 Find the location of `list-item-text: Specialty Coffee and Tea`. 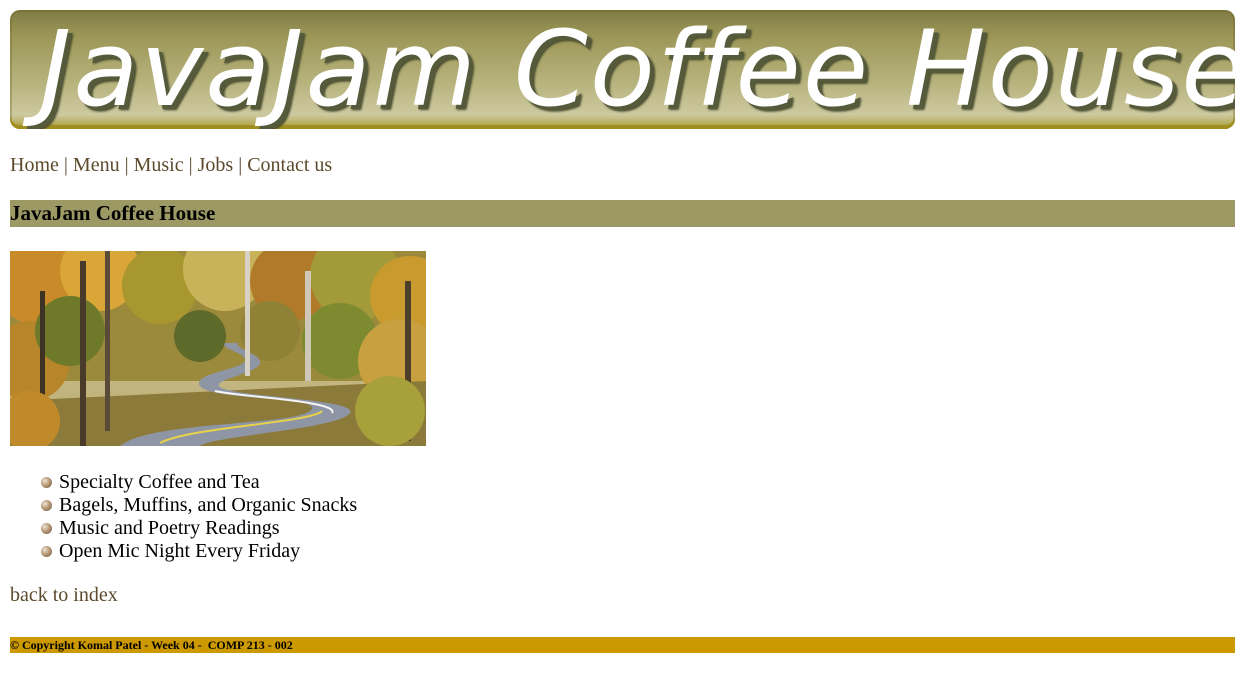

list-item-text: Specialty Coffee and Tea is located at coordinates (159, 482).